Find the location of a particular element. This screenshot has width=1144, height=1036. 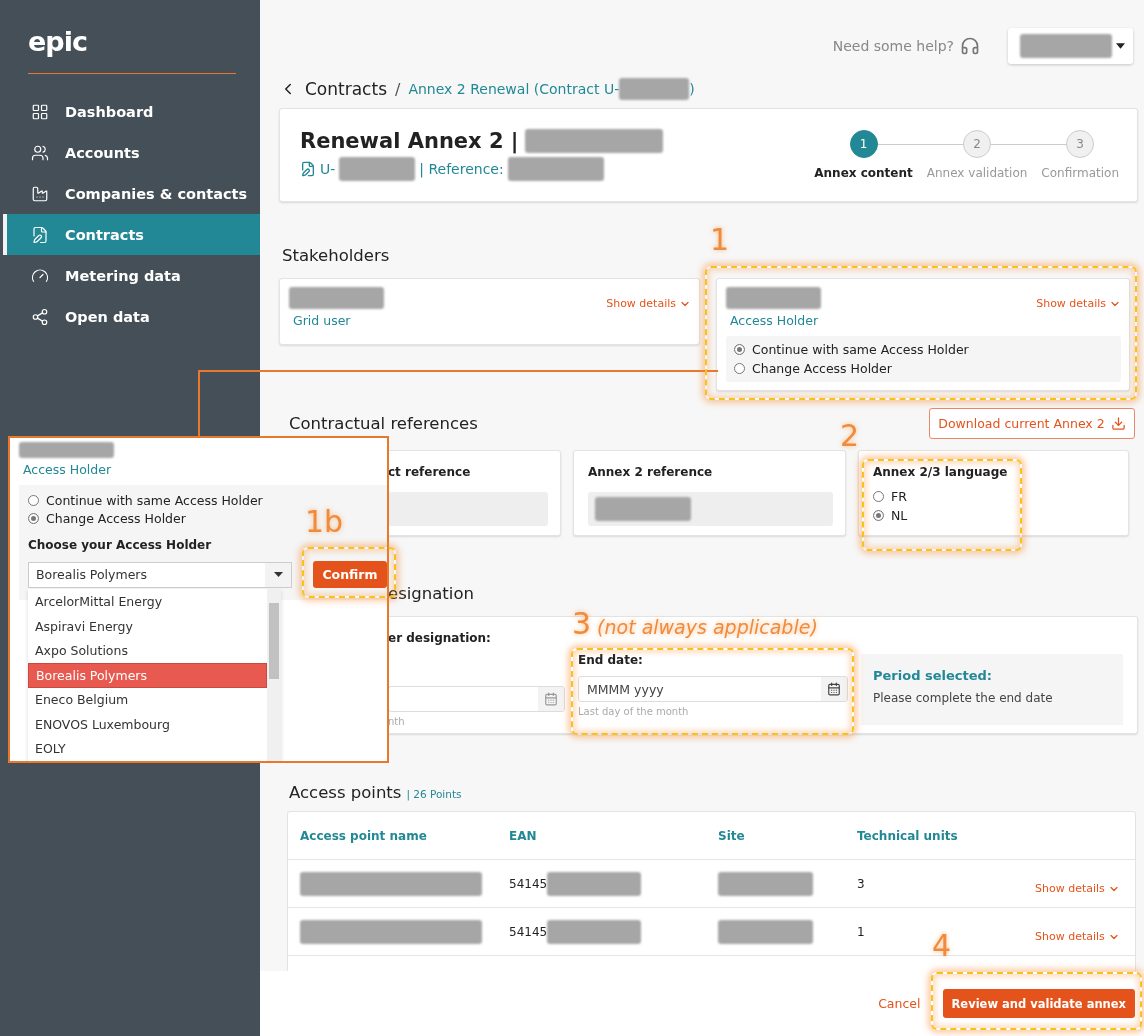

column-header: EAN is located at coordinates (523, 835).